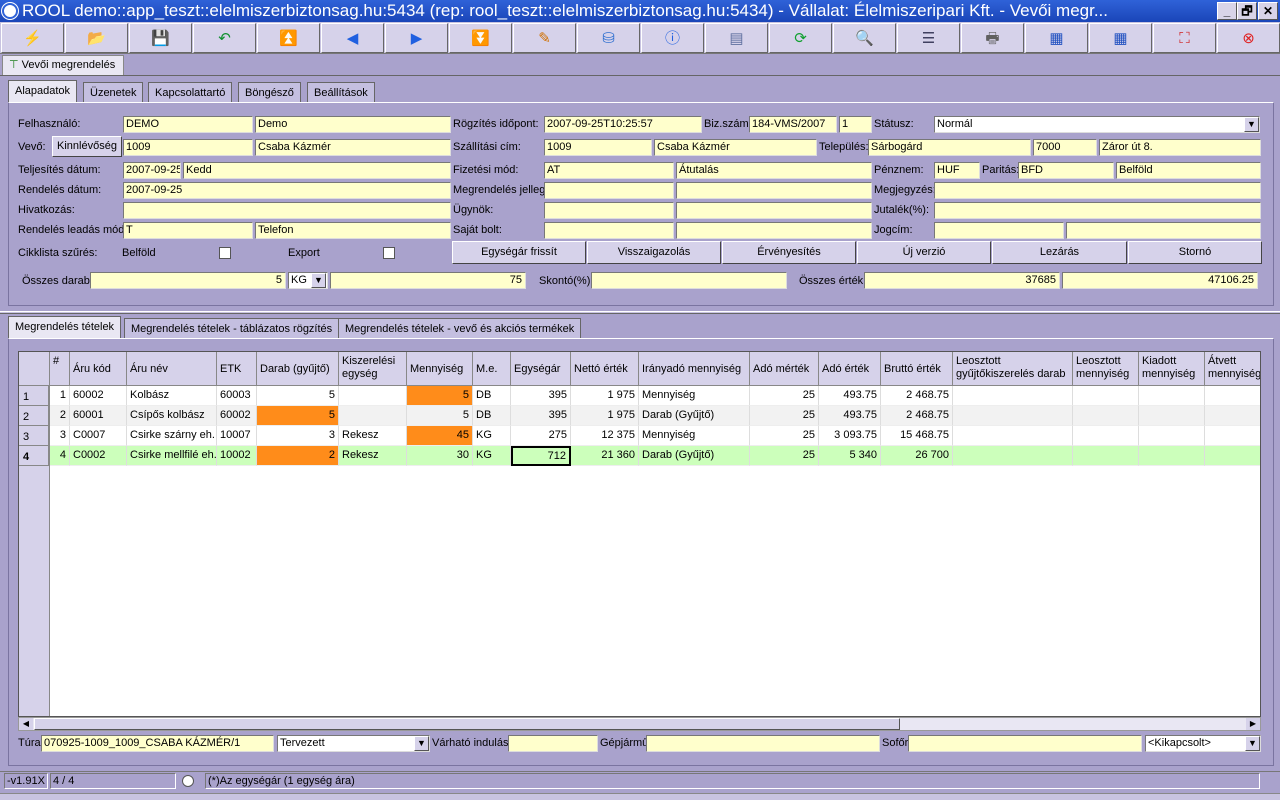 The image size is (1280, 800). I want to click on grid-cell-kod: 60001, so click(98, 416).